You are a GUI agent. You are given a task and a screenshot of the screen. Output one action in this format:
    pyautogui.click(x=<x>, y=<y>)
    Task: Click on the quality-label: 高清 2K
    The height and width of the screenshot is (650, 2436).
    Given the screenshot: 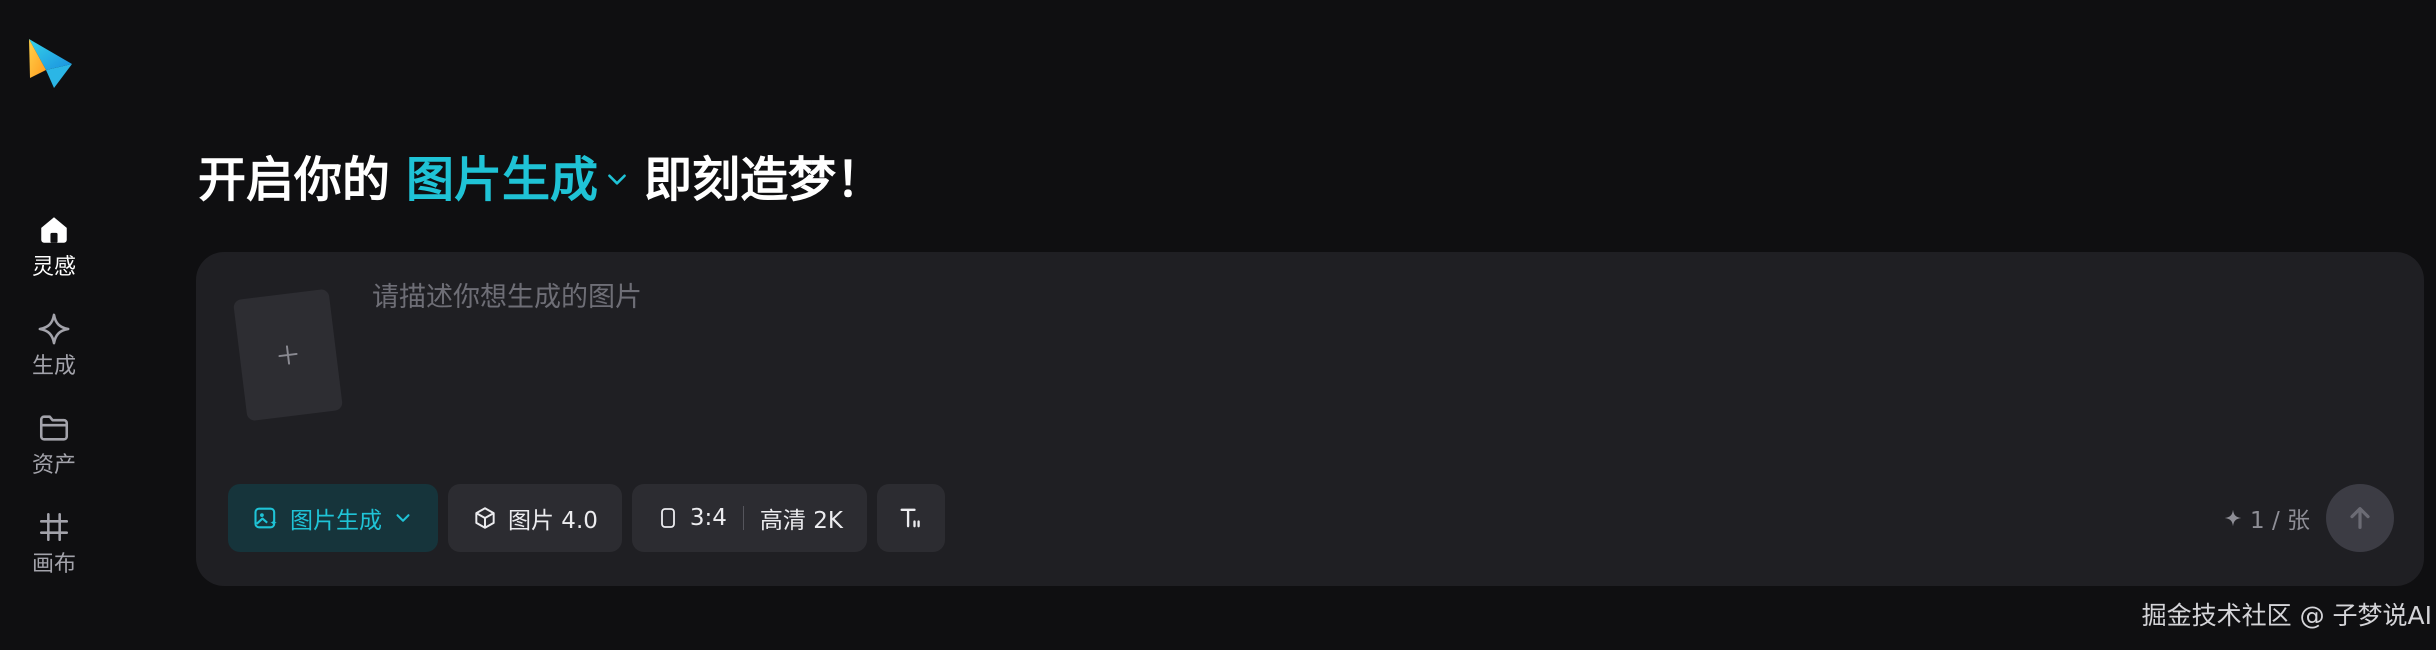 What is the action you would take?
    pyautogui.click(x=801, y=521)
    